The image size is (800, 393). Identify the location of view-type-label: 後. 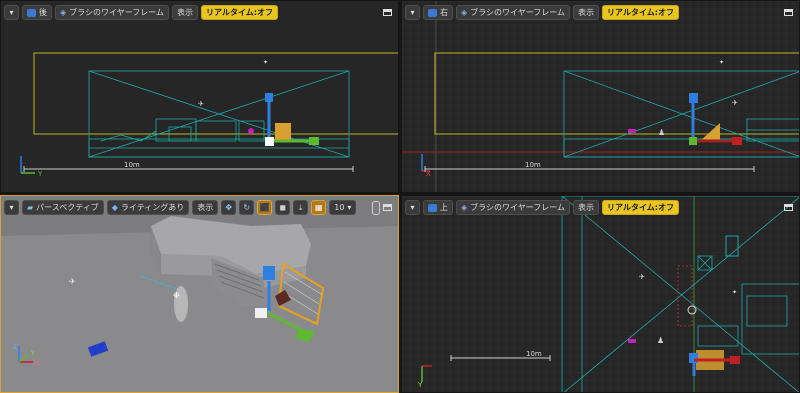
(43, 12).